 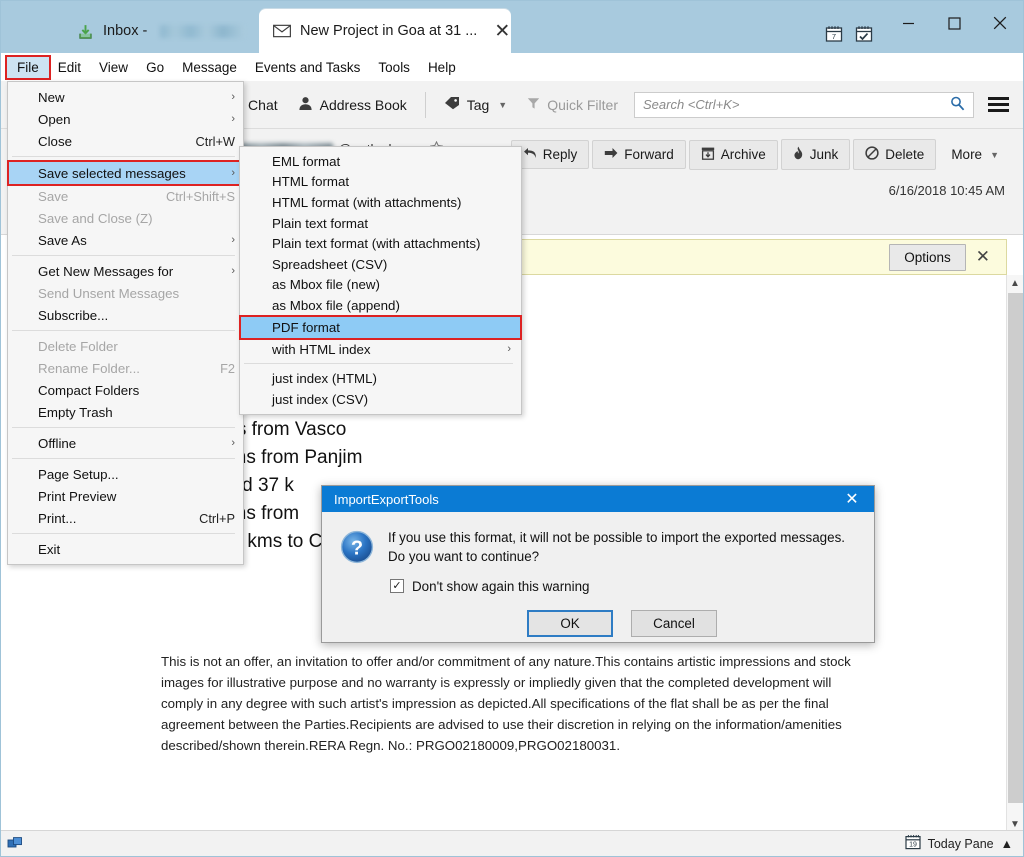 I want to click on archive-button-label: Archive, so click(x=743, y=154).